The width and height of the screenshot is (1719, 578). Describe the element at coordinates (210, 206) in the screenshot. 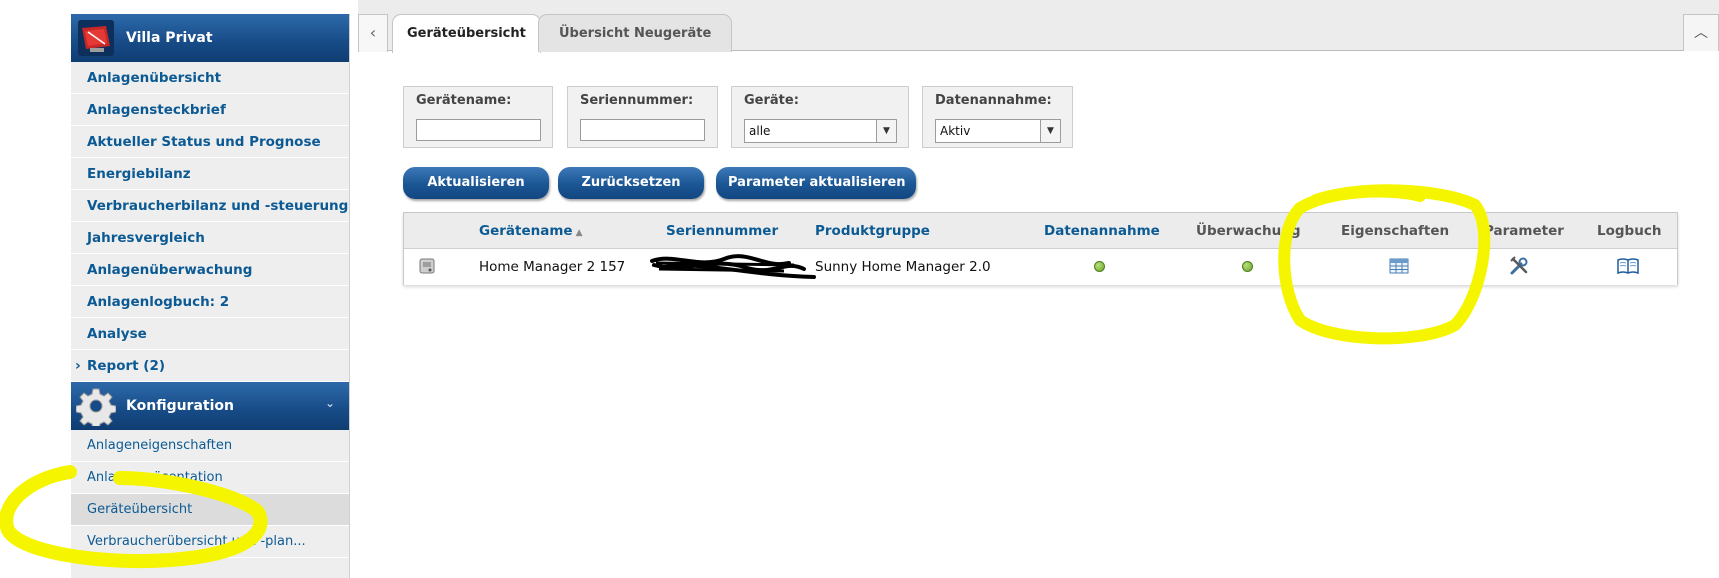

I see `nav-item-verbraucherbilanz: Verbraucherbilanz und -steuerung` at that location.